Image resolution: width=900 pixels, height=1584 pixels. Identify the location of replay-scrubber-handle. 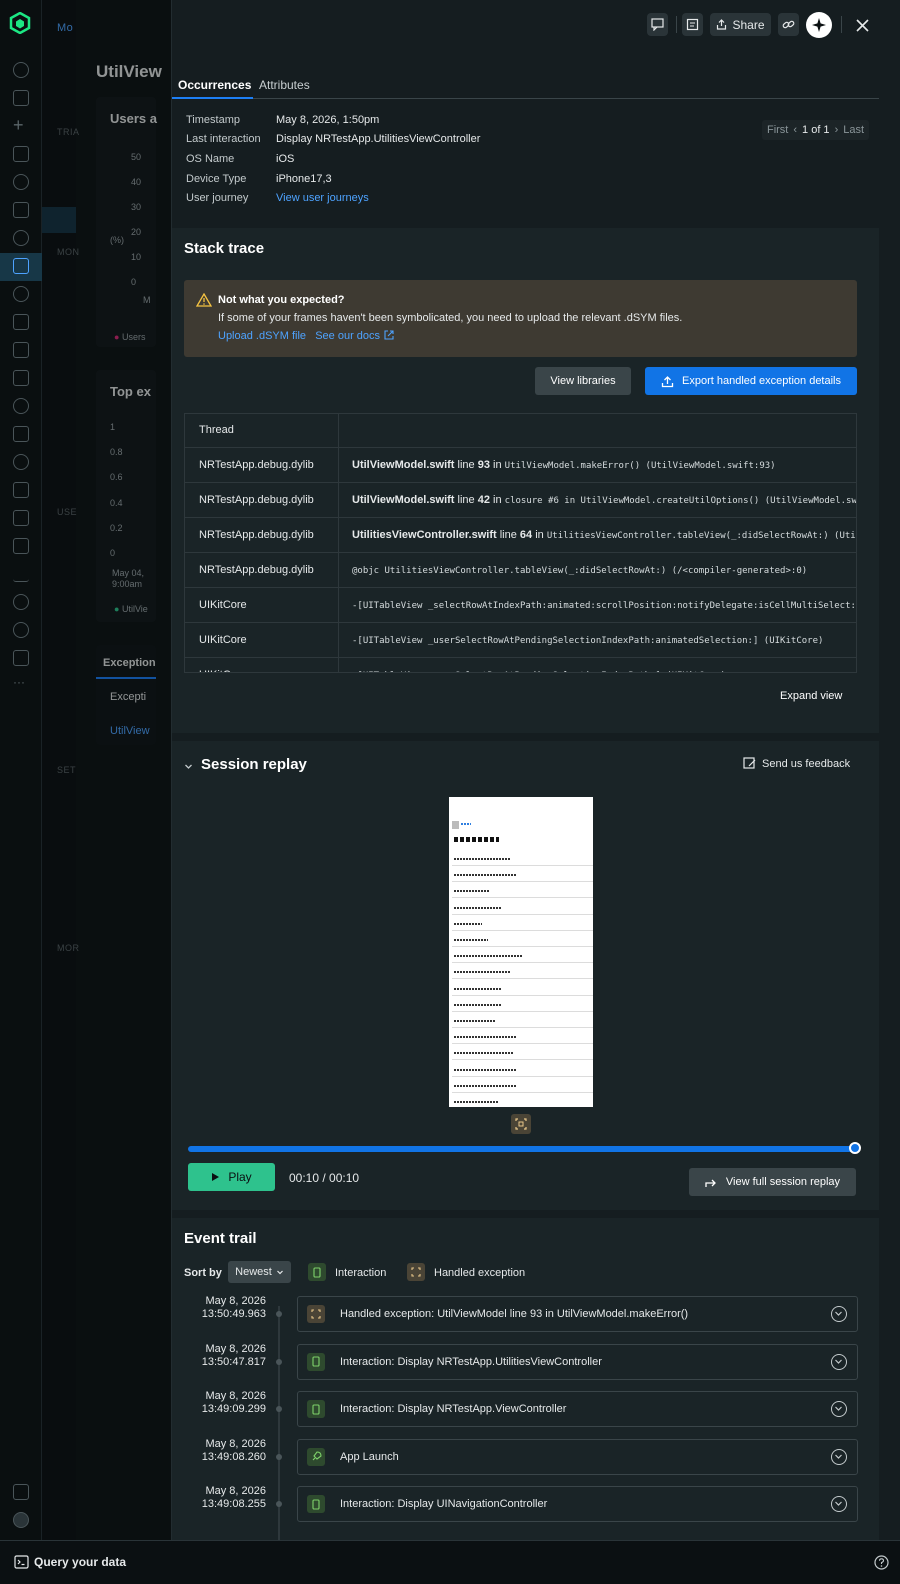
(855, 1148).